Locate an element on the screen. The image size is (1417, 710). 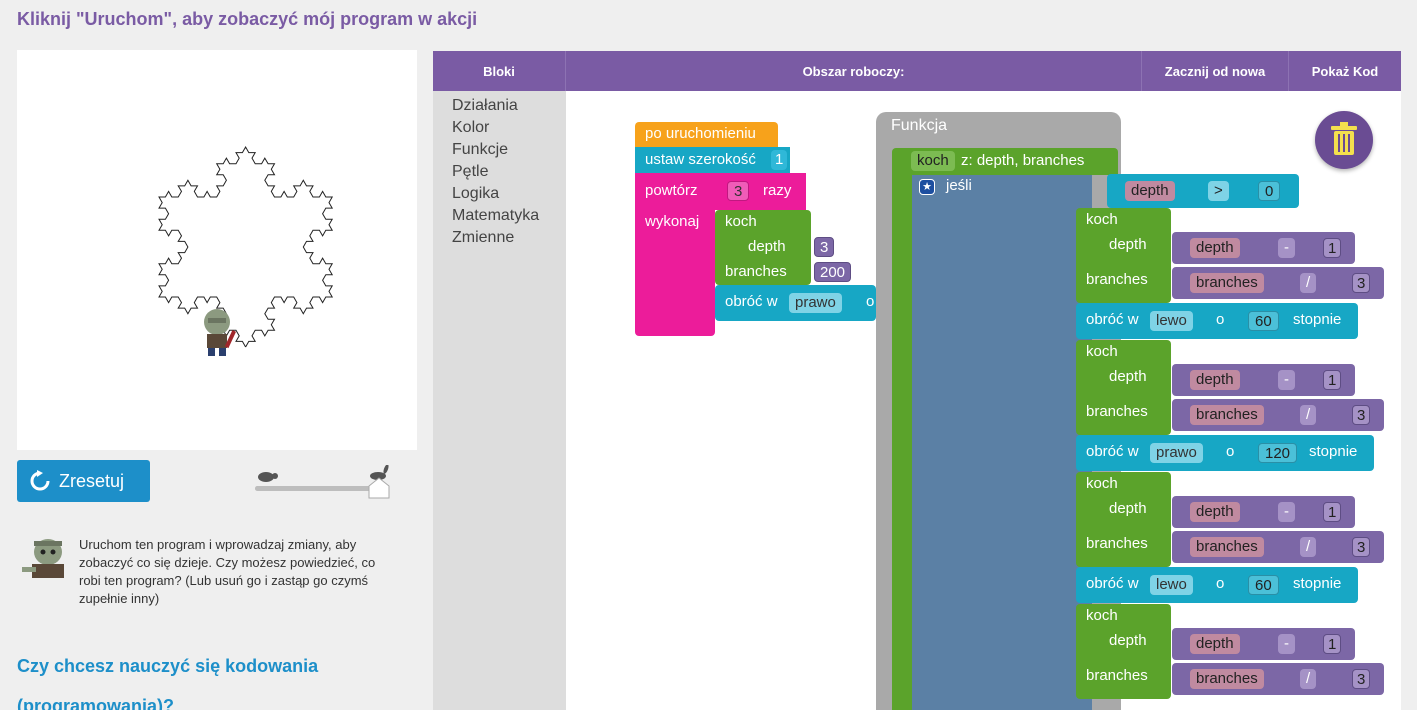
category-math: Matematyka is located at coordinates (499, 216).